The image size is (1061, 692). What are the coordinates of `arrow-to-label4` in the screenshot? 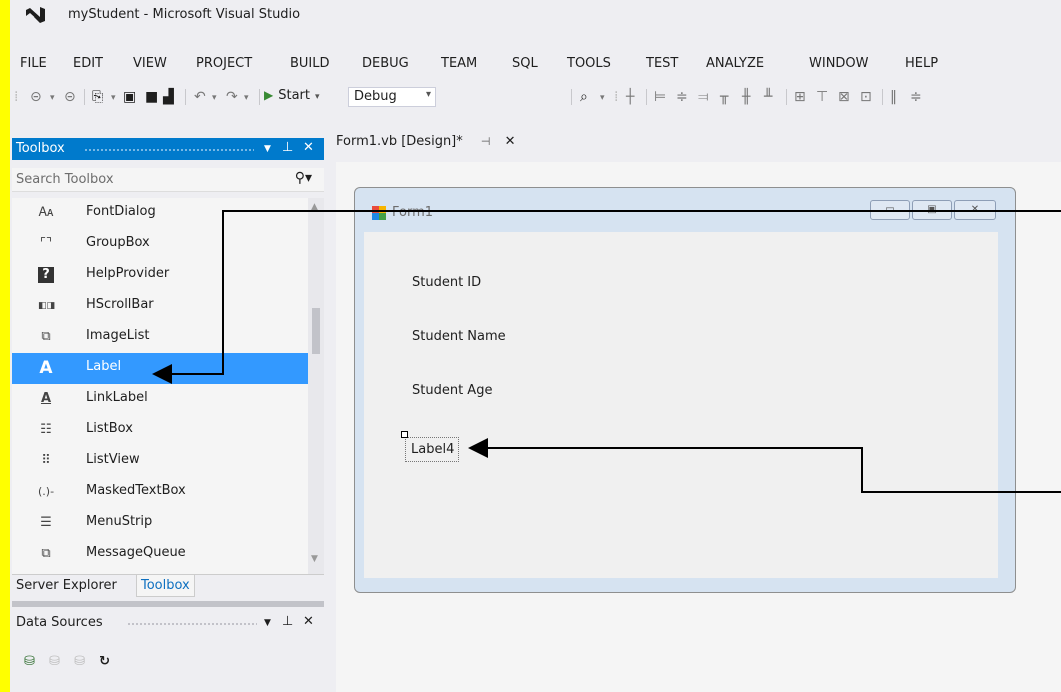 It's located at (764, 465).